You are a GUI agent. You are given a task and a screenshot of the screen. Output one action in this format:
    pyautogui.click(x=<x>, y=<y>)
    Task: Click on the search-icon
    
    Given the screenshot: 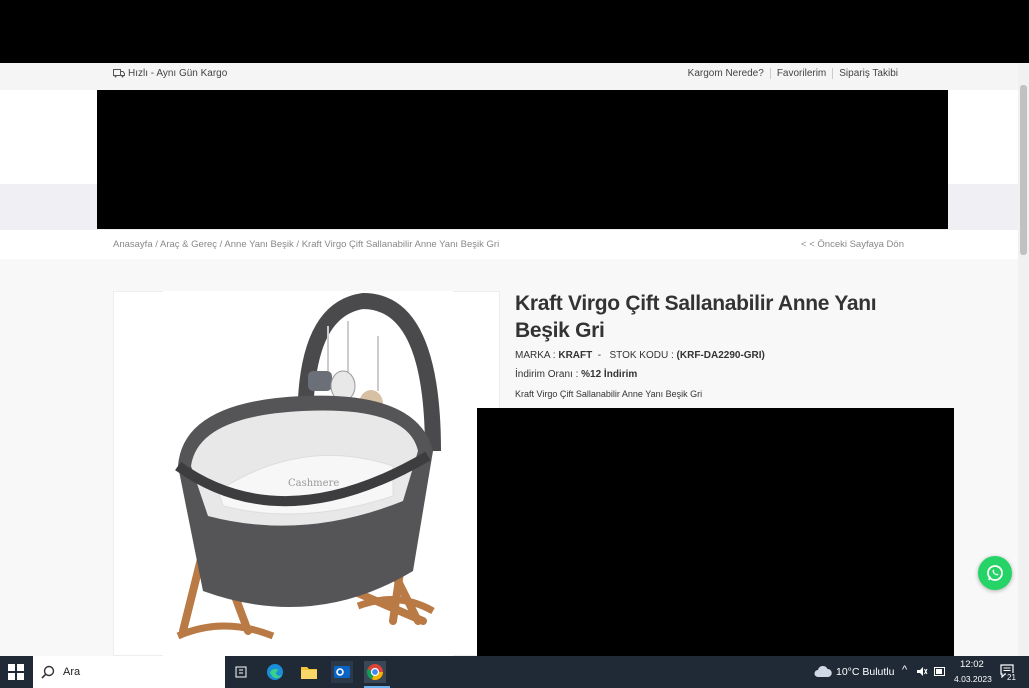 What is the action you would take?
    pyautogui.click(x=48, y=672)
    